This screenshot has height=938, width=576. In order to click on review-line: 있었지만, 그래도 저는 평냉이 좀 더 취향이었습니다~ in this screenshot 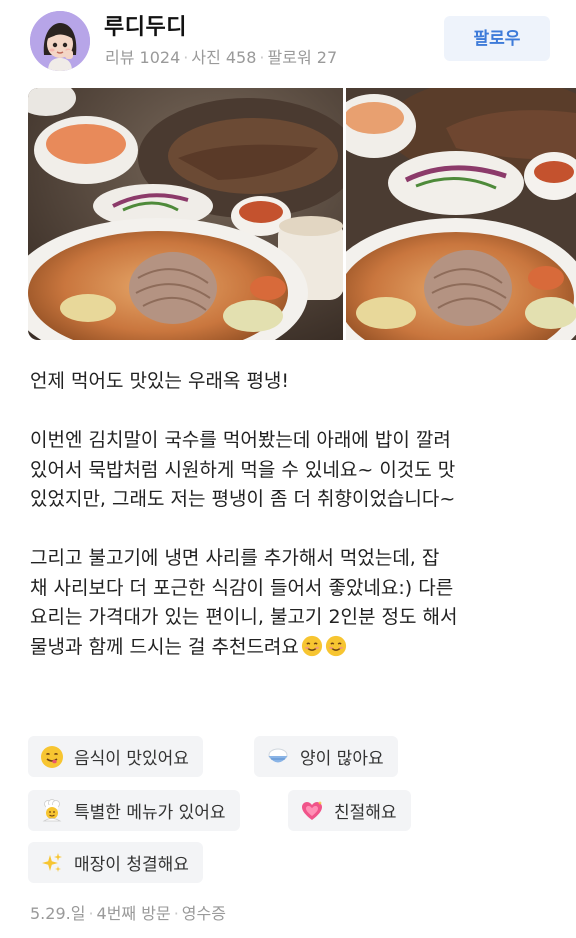, I will do `click(243, 499)`.